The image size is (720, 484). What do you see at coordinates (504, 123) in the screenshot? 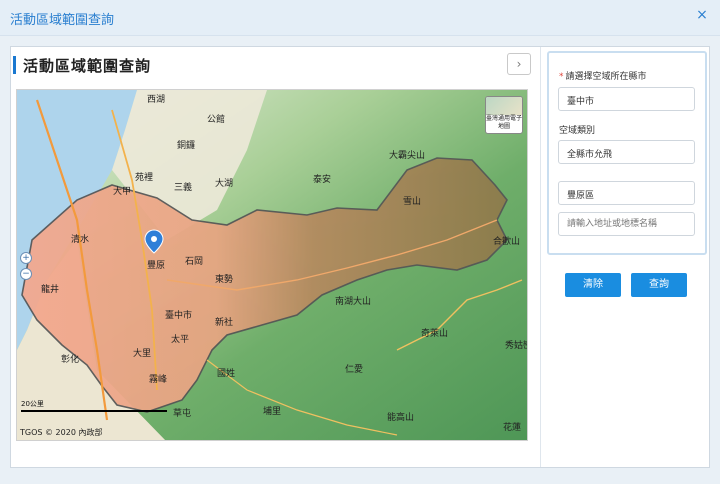
I see `basemap-label: 臺灣通用電子地圖` at bounding box center [504, 123].